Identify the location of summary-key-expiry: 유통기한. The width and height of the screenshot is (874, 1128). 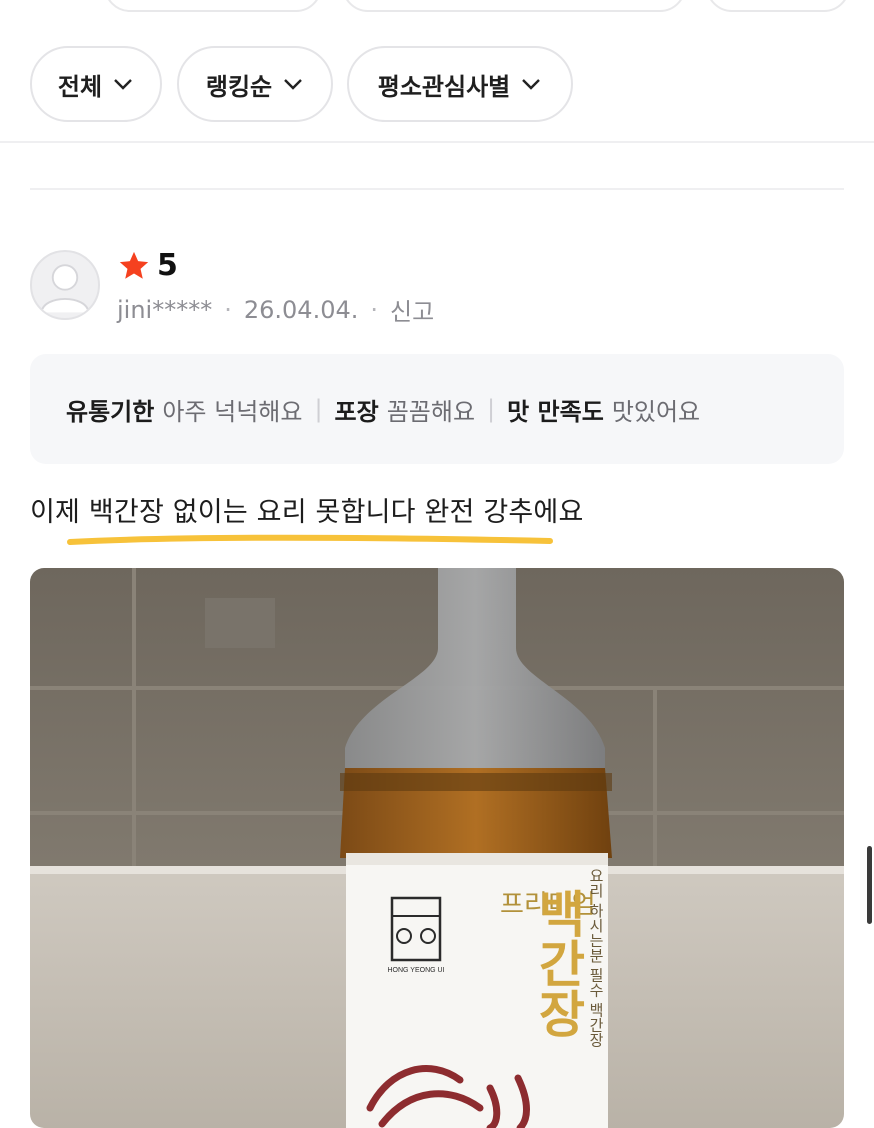
(110, 411).